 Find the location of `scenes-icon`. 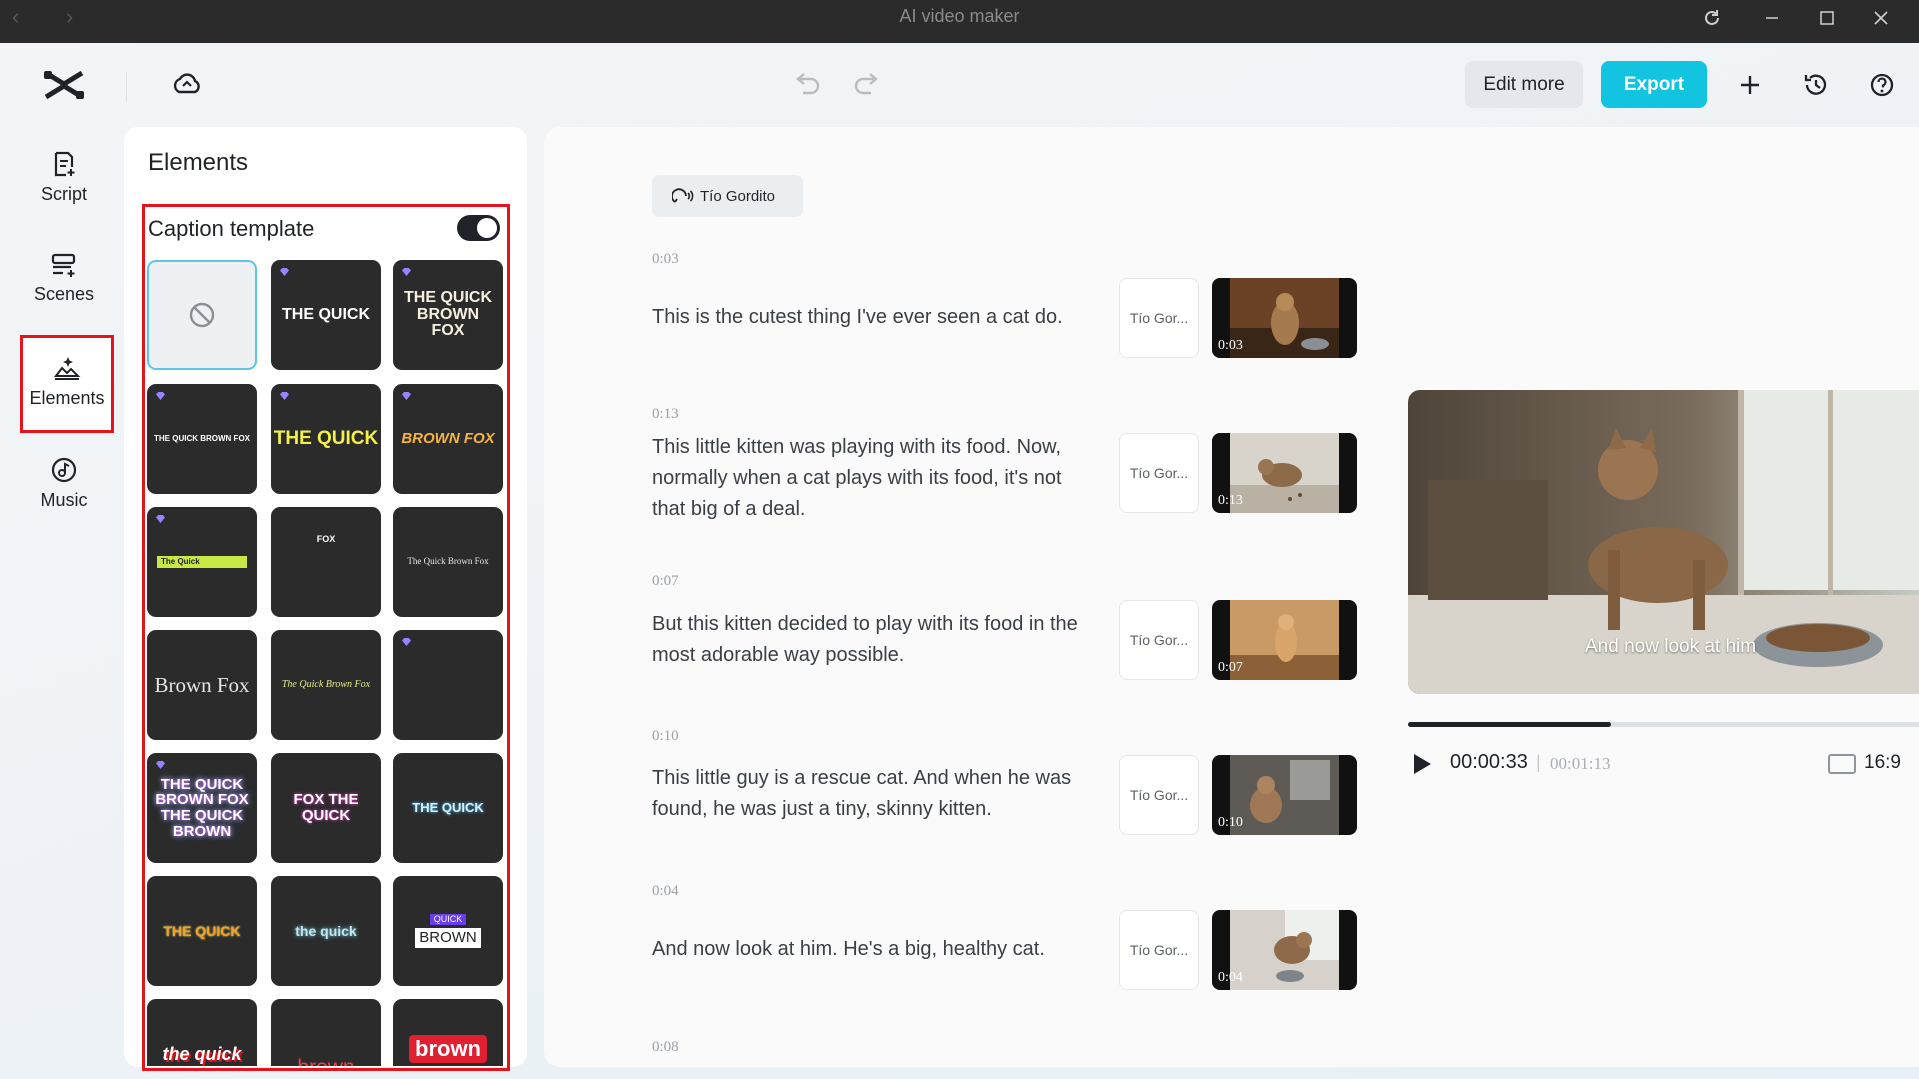

scenes-icon is located at coordinates (63, 265).